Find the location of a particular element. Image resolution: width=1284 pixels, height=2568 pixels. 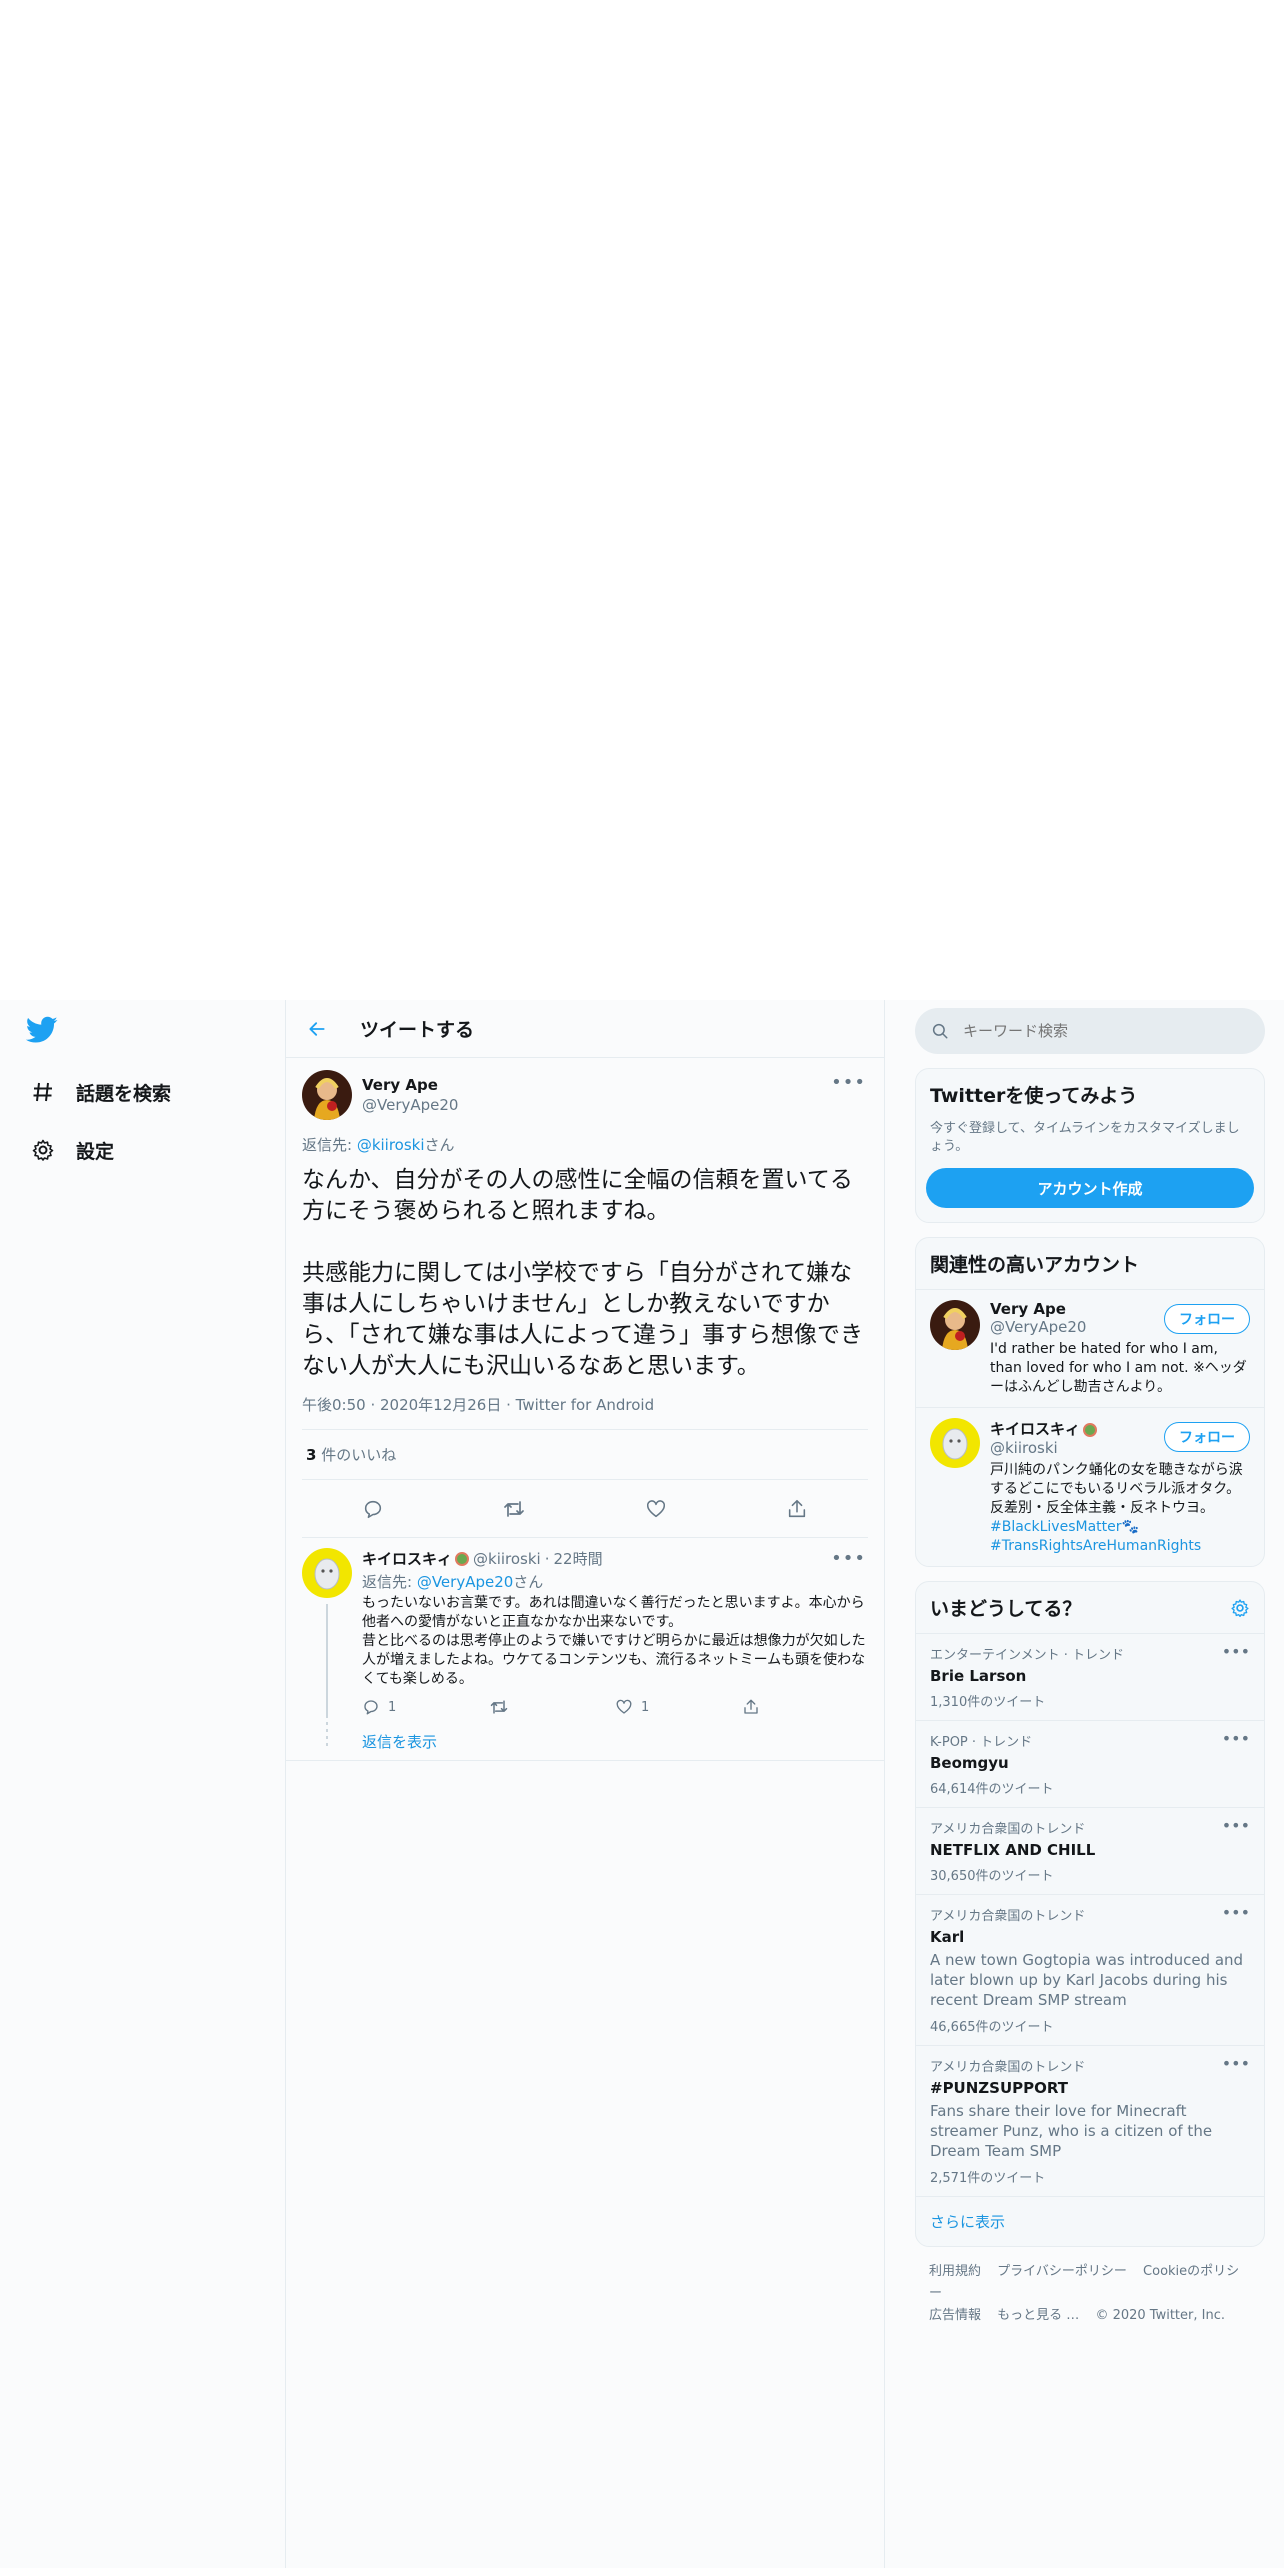

like-button is located at coordinates (656, 1509).